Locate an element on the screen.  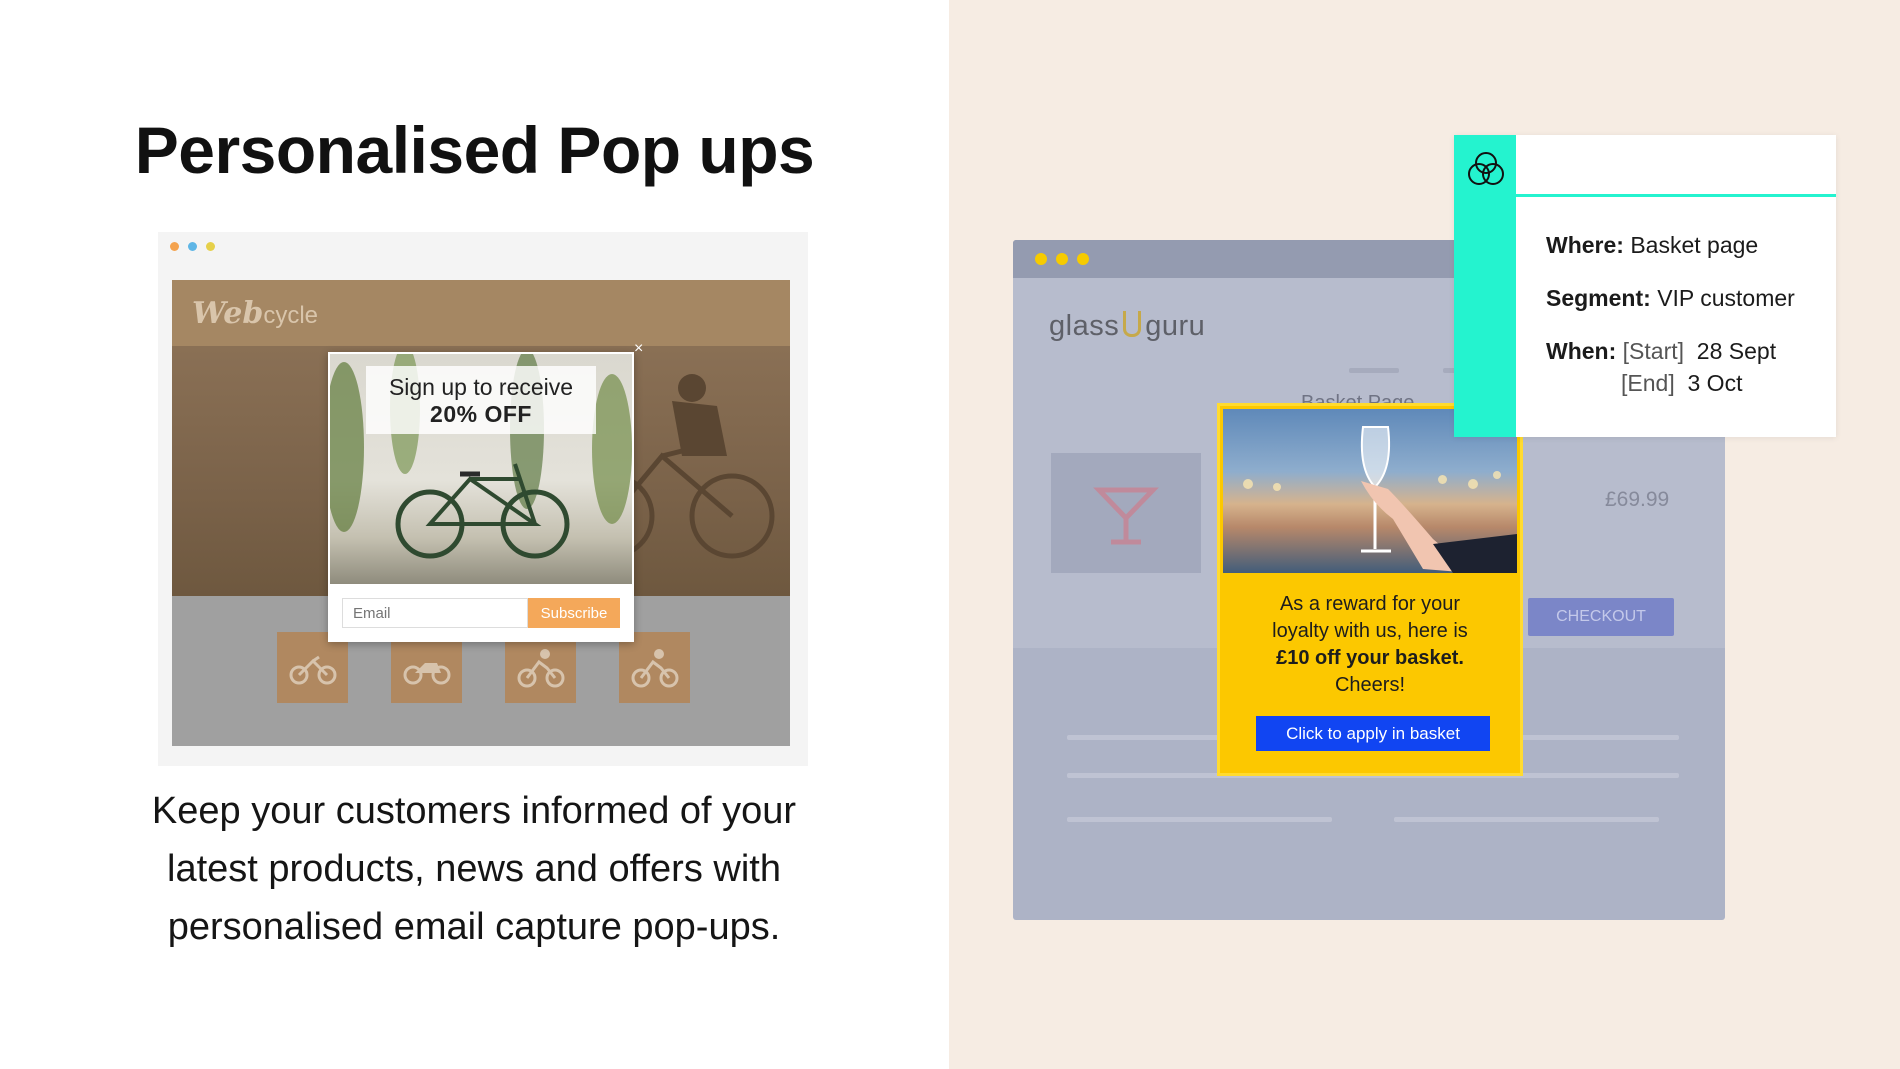
end-label: [End] is located at coordinates (1648, 383).